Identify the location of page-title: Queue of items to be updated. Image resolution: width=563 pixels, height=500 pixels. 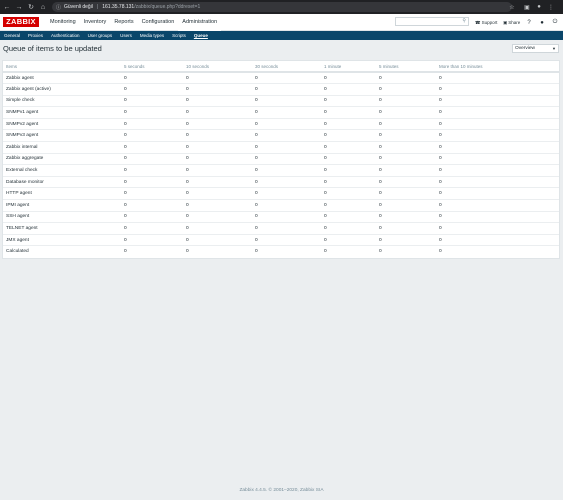
(52, 48).